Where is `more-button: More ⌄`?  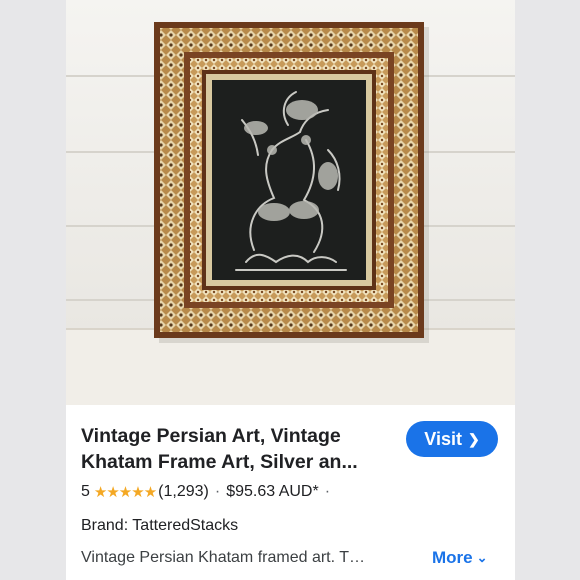 more-button: More ⌄ is located at coordinates (460, 558).